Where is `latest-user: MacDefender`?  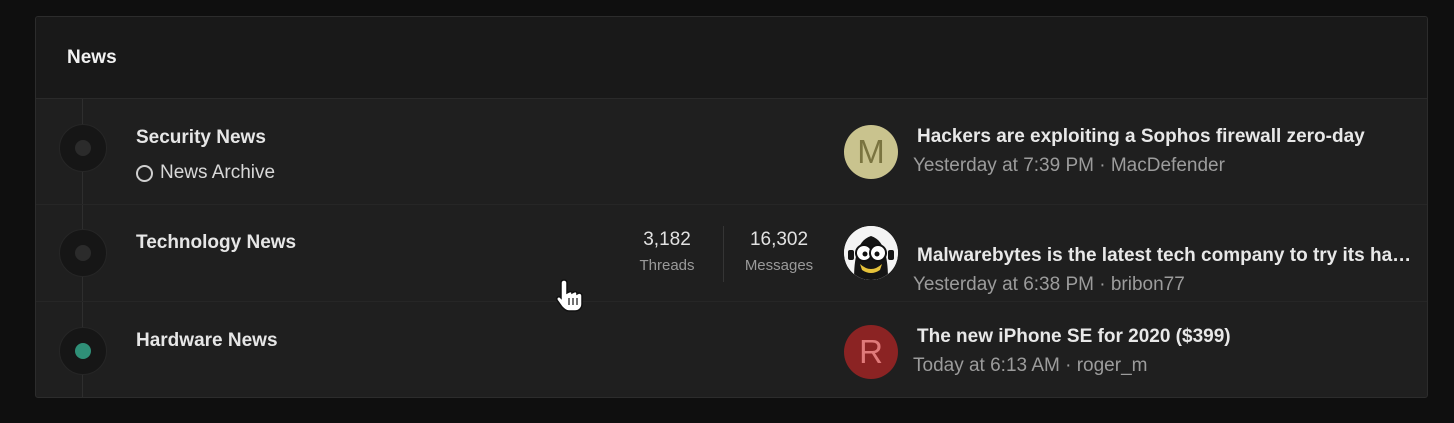 latest-user: MacDefender is located at coordinates (1168, 165).